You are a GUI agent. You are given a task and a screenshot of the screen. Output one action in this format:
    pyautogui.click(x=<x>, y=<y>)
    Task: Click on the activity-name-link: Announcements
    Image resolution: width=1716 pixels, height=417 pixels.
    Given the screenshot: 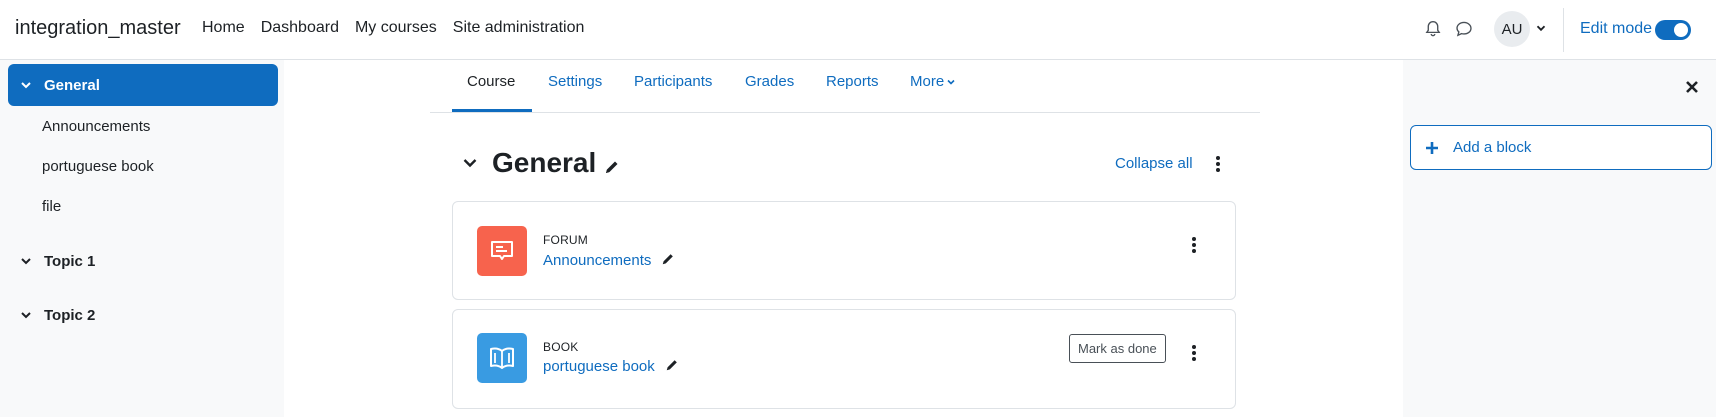 What is the action you would take?
    pyautogui.click(x=609, y=260)
    